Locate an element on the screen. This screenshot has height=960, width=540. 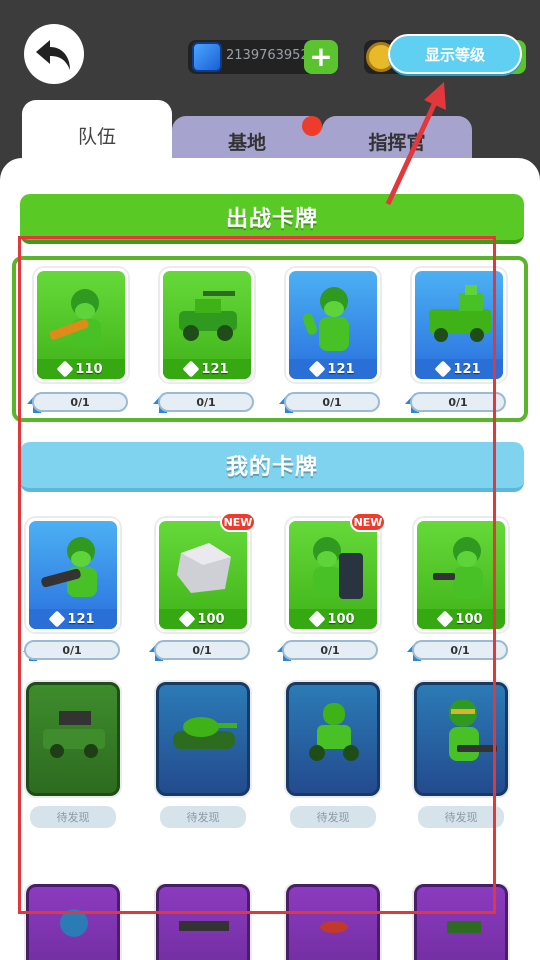
my-cards-header: 我的卡牌 is located at coordinates (272, 467).